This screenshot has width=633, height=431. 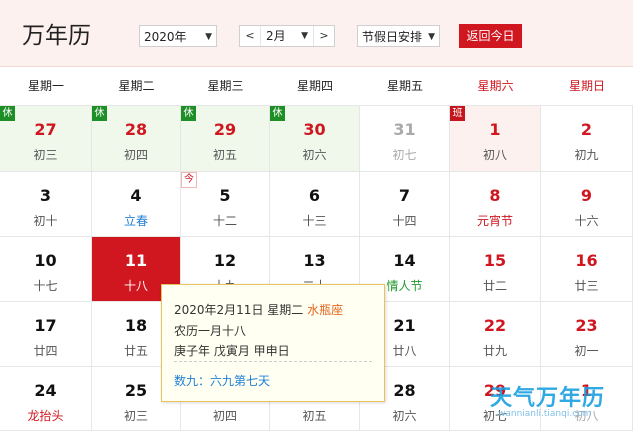 I want to click on day-cell: 17 廿四, so click(x=46, y=334).